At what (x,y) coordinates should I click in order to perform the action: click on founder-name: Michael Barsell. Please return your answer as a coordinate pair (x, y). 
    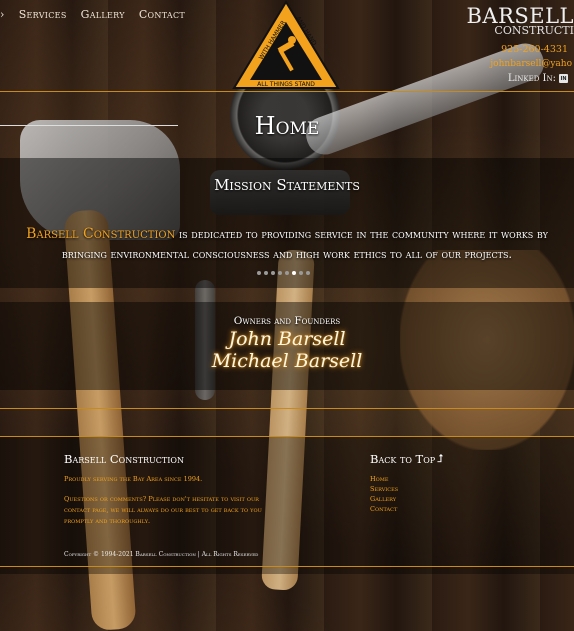
    Looking at the image, I should click on (287, 361).